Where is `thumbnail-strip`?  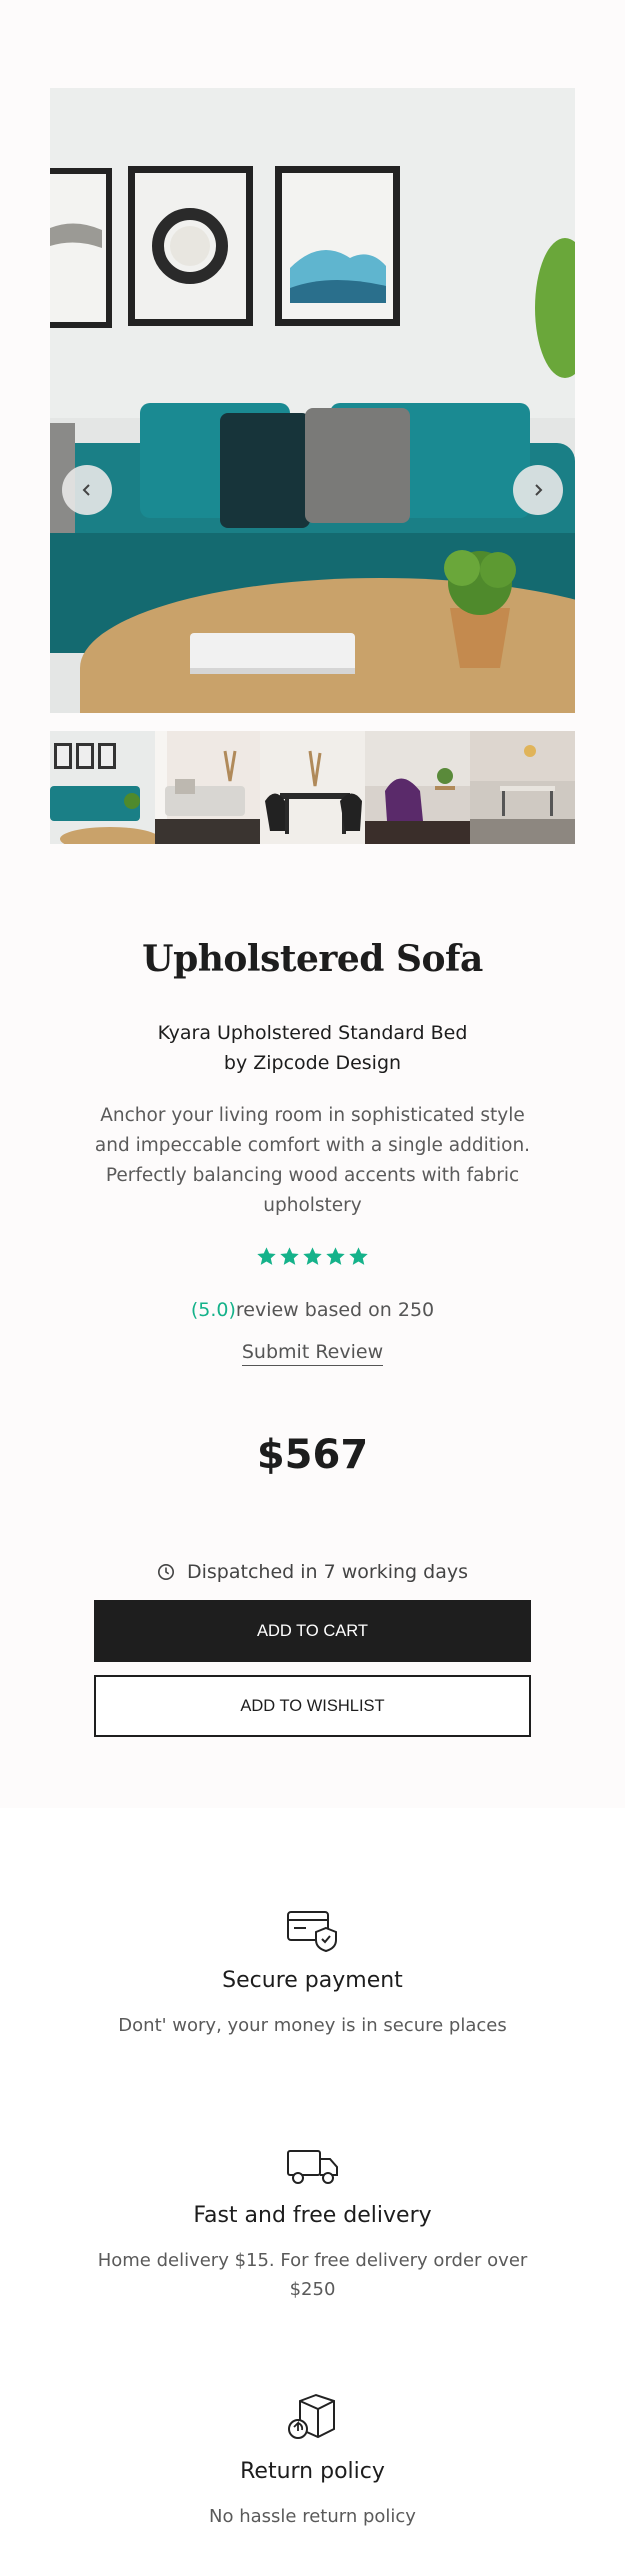
thumbnail-strip is located at coordinates (312, 787).